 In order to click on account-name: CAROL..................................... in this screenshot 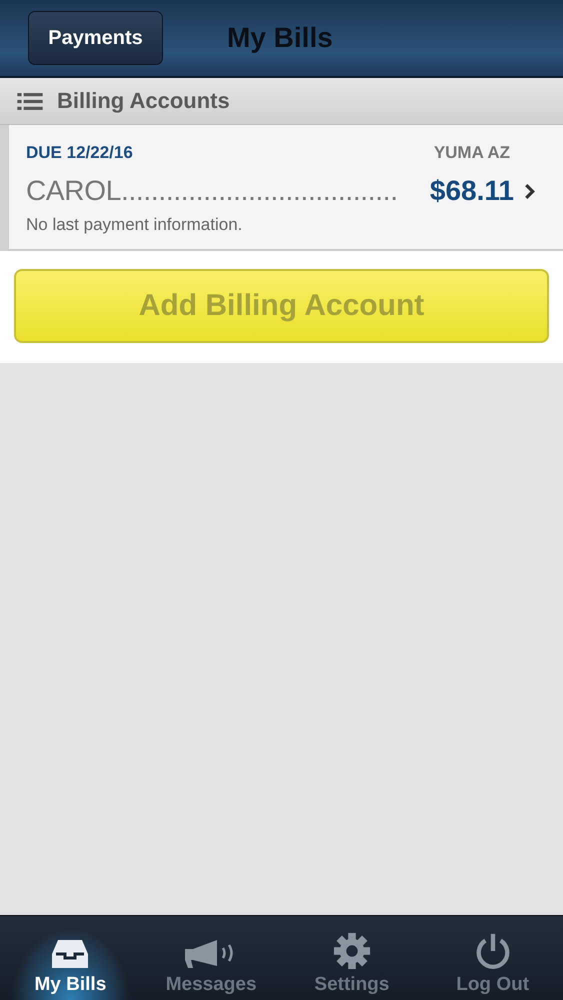, I will do `click(212, 191)`.